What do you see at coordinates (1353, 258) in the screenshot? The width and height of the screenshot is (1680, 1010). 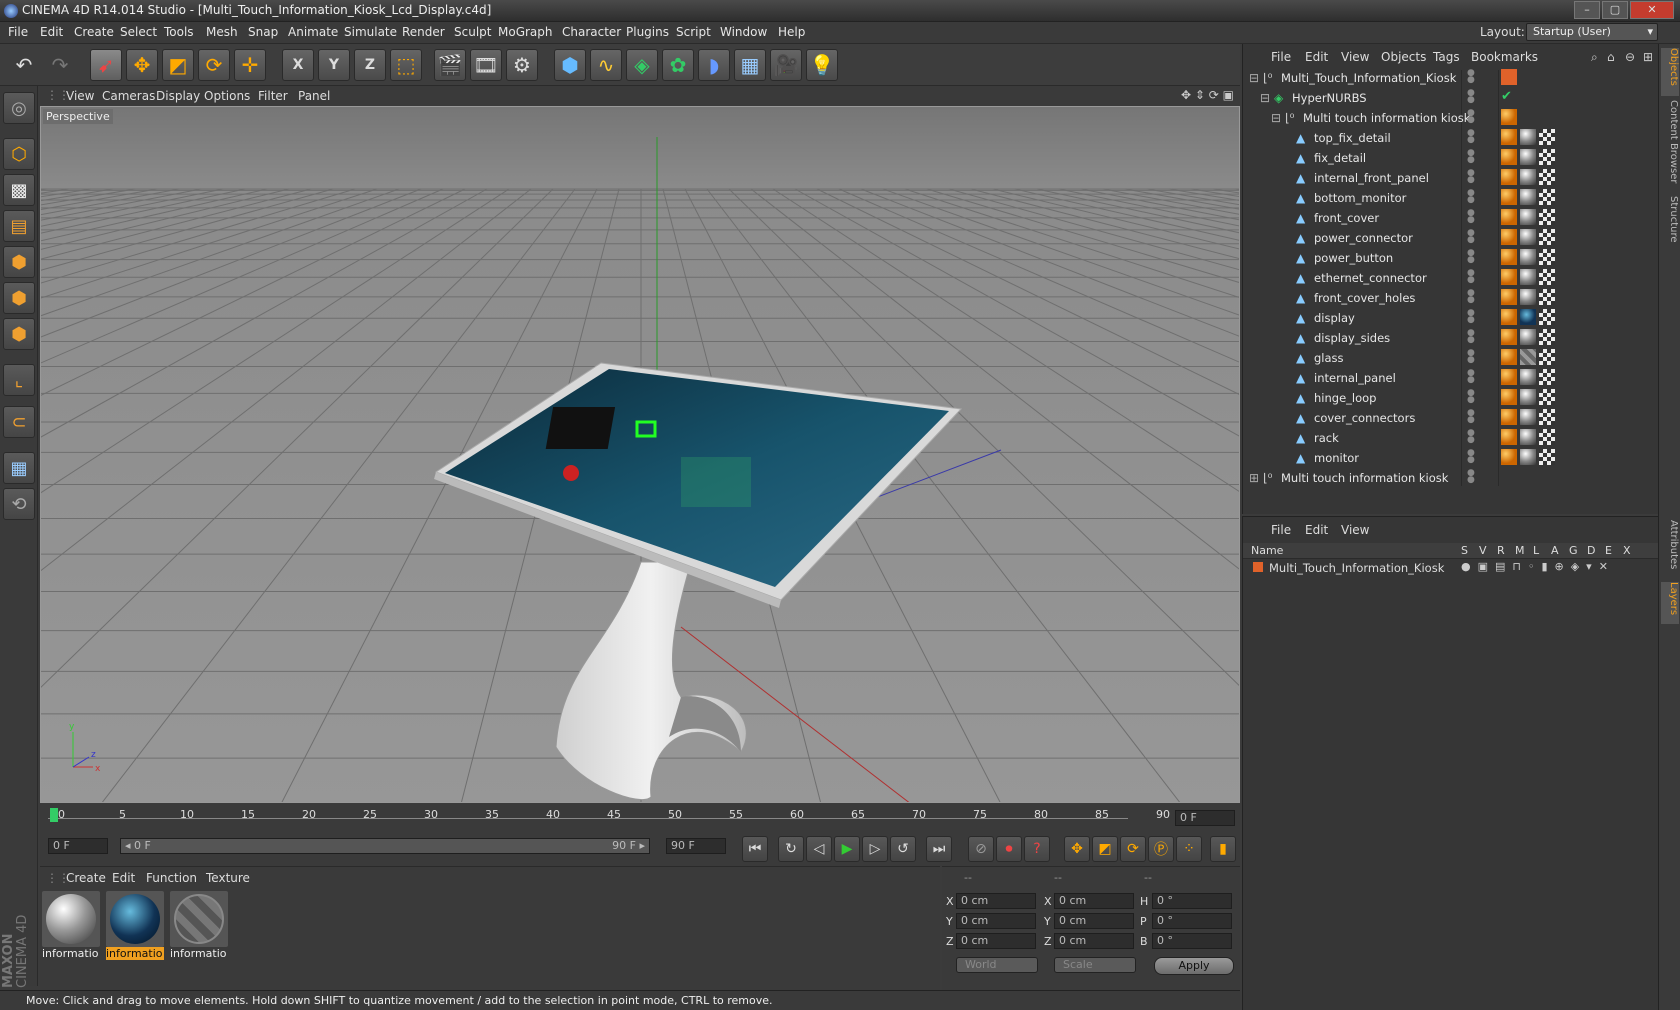 I see `object-name: power_button` at bounding box center [1353, 258].